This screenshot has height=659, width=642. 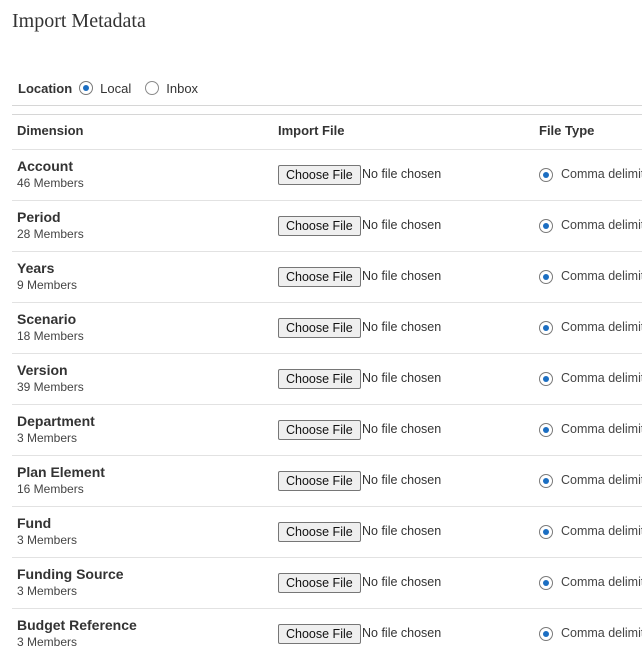 I want to click on location-selector: Location Local Inbox, so click(x=115, y=88).